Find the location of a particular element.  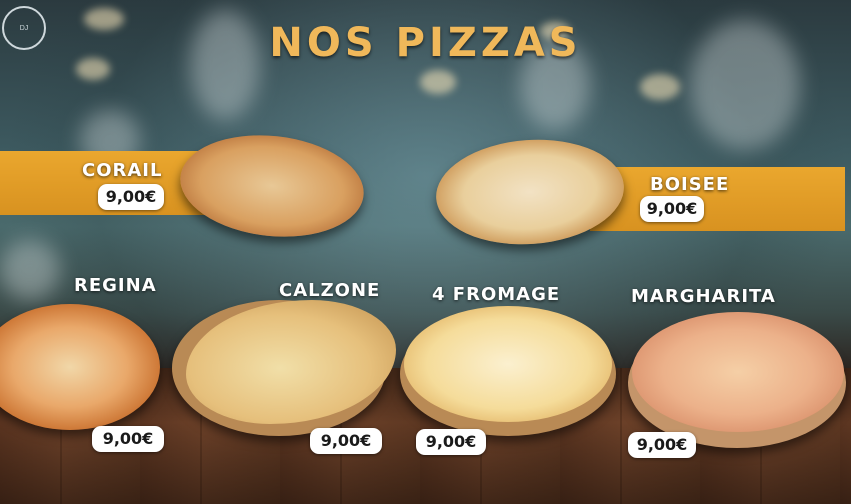

pizza-boisee-image is located at coordinates (530, 192).